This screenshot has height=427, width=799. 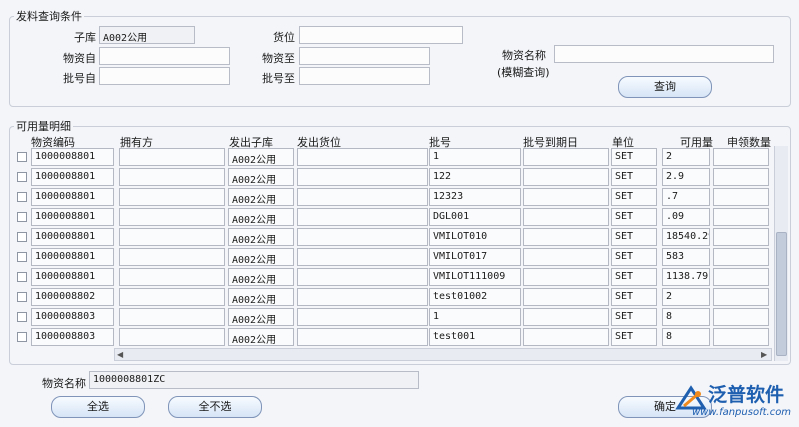 What do you see at coordinates (664, 54) in the screenshot?
I see `item-name-field` at bounding box center [664, 54].